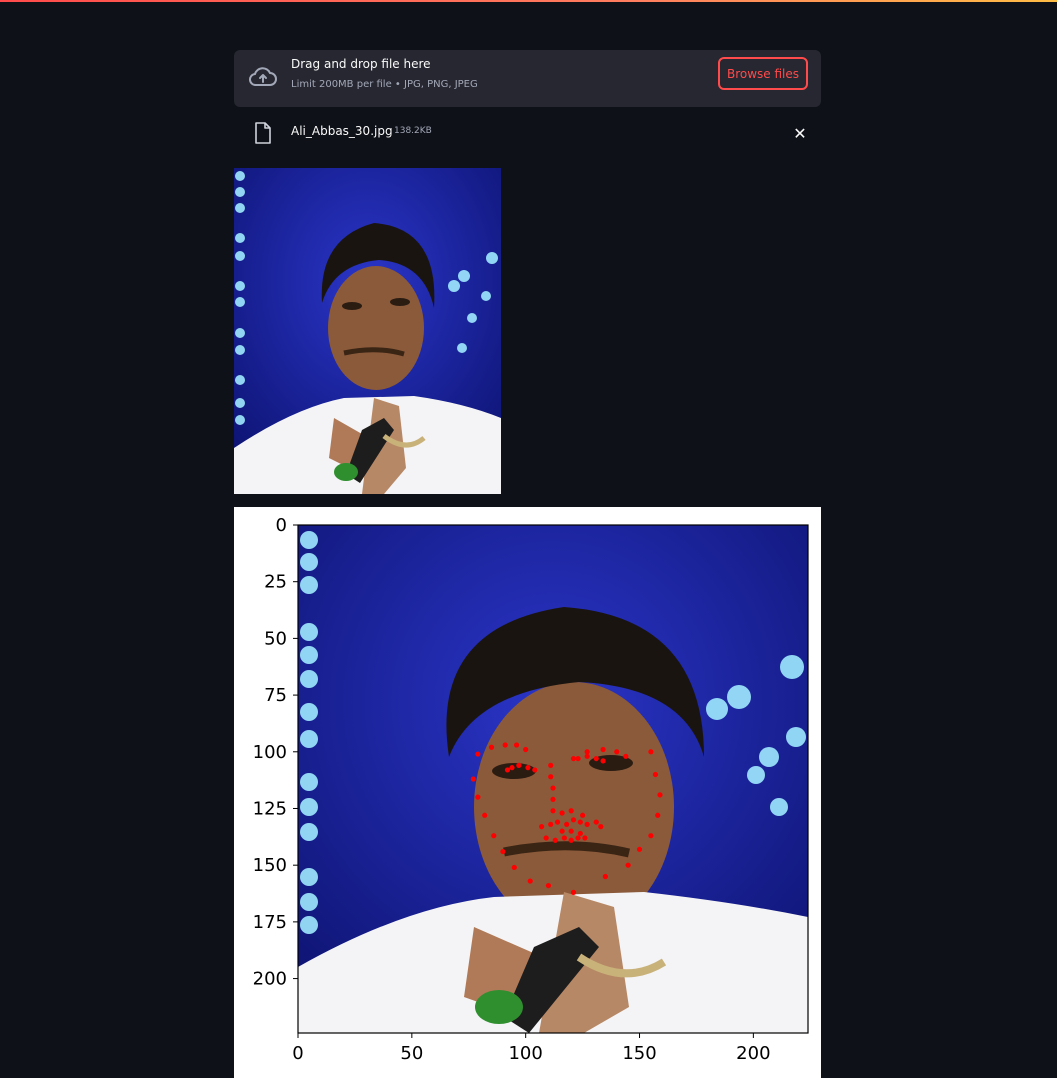  What do you see at coordinates (275, 582) in the screenshot?
I see `y-tick-label: 25` at bounding box center [275, 582].